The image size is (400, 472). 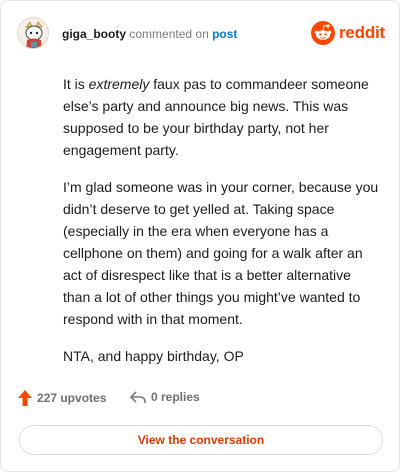 I want to click on username-link: giga_booty, so click(x=94, y=34).